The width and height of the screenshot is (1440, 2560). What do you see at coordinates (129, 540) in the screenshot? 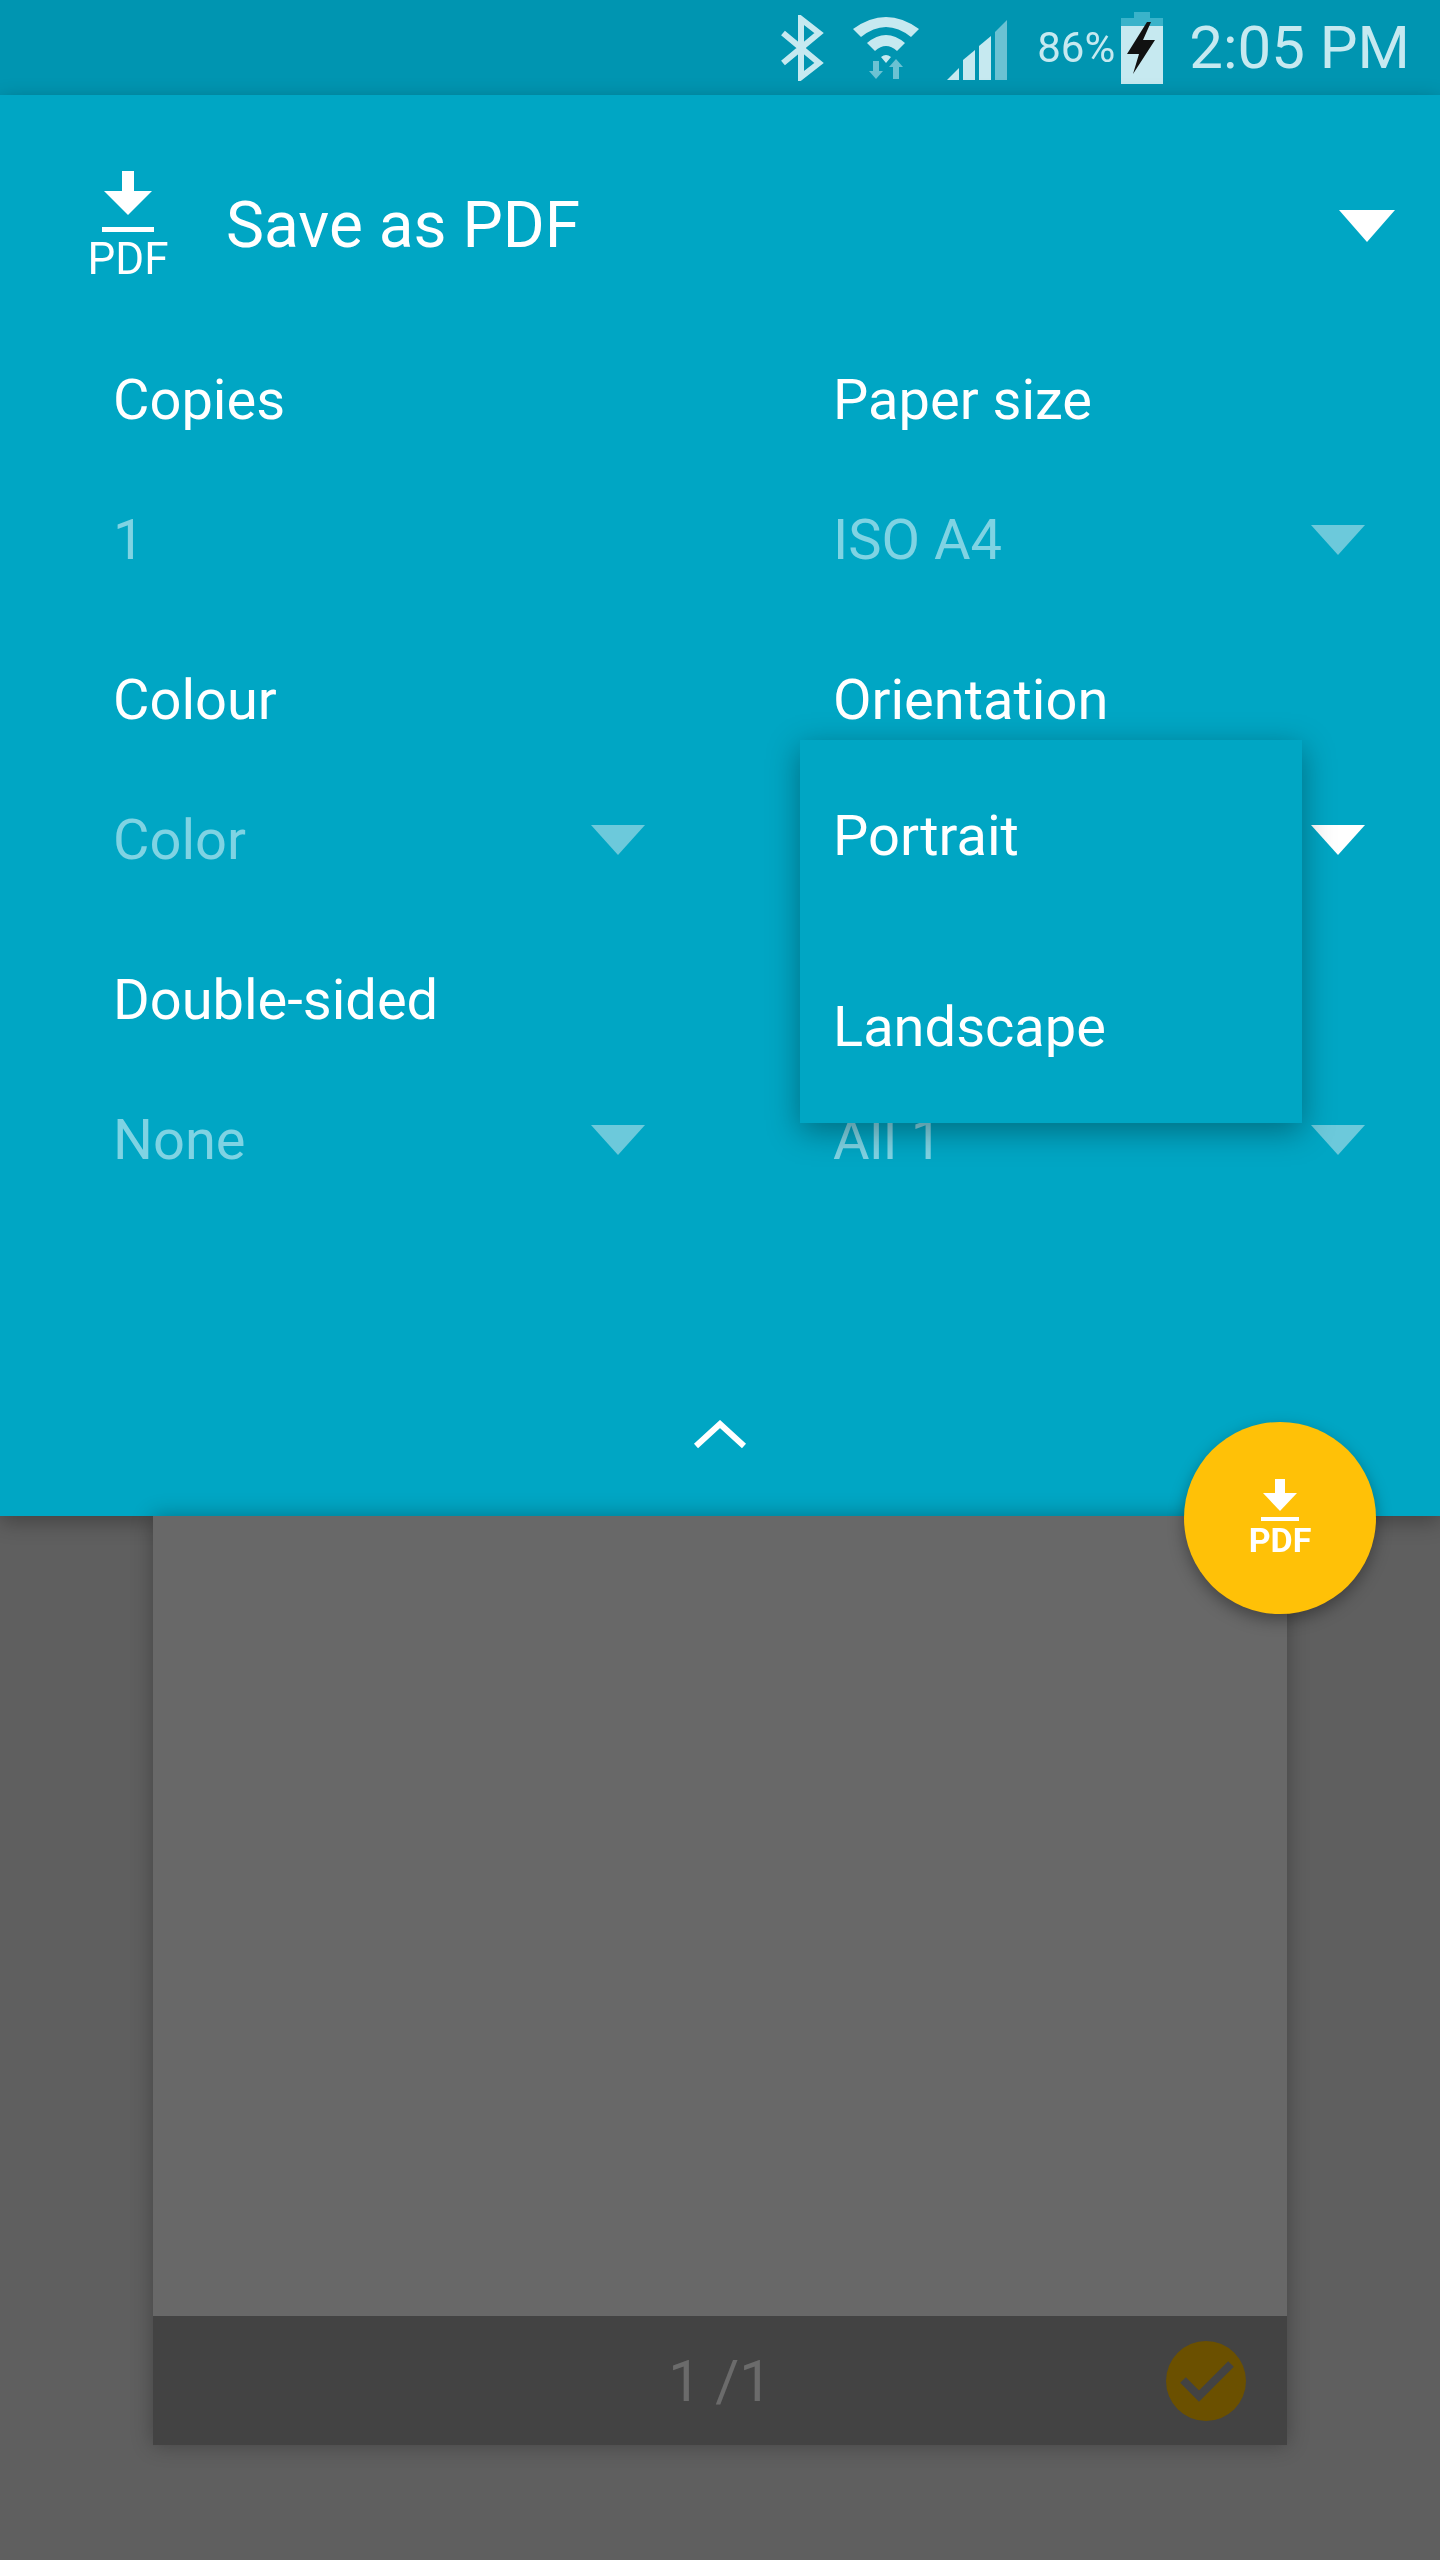
I see `option-value: 1` at bounding box center [129, 540].